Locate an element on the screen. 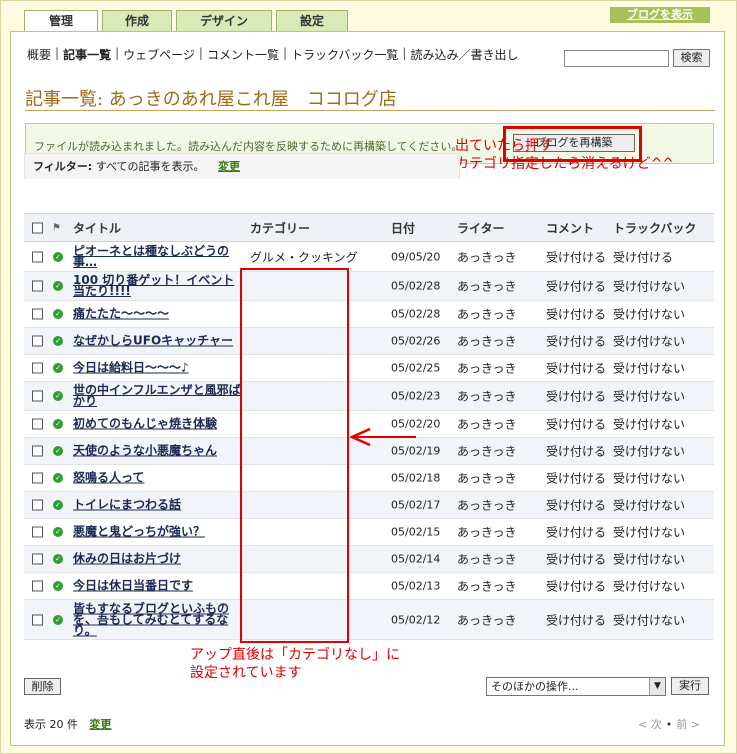  other-ops-select: そのほかの操作... ▼ is located at coordinates (576, 686).